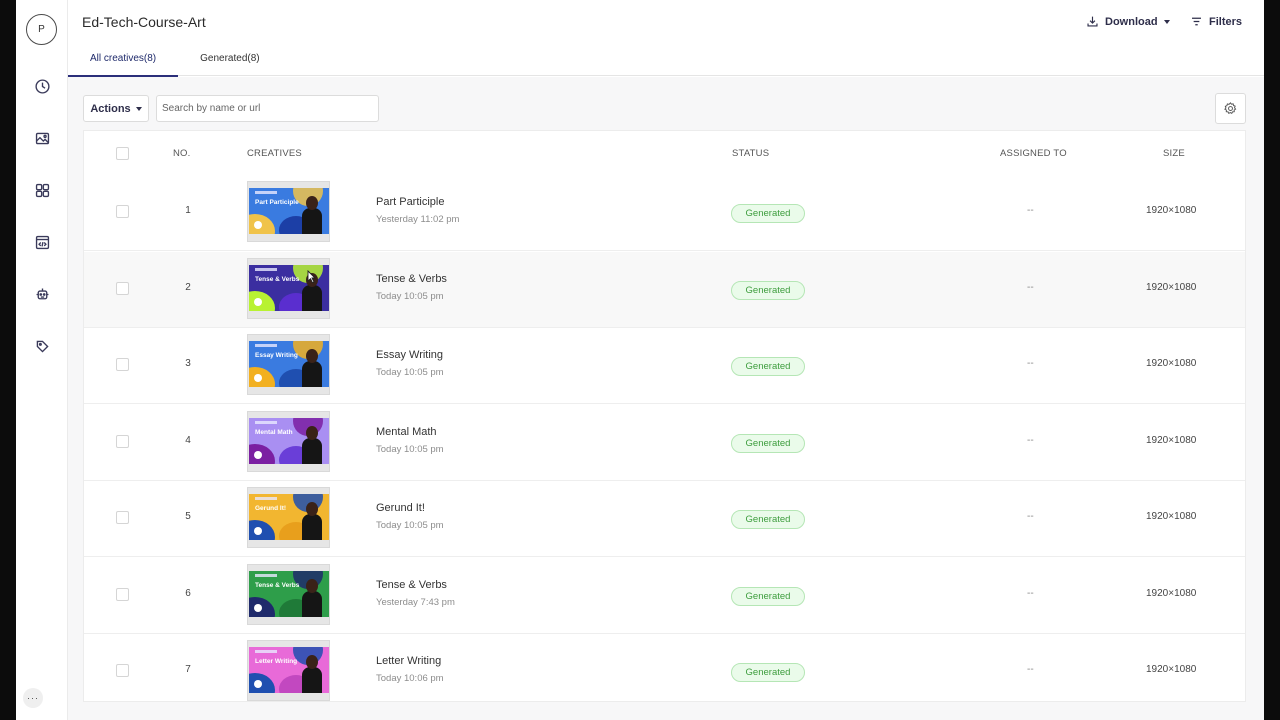 The width and height of the screenshot is (1280, 720). Describe the element at coordinates (288, 517) in the screenshot. I see `creative-thumbnail: Gerund It!` at that location.